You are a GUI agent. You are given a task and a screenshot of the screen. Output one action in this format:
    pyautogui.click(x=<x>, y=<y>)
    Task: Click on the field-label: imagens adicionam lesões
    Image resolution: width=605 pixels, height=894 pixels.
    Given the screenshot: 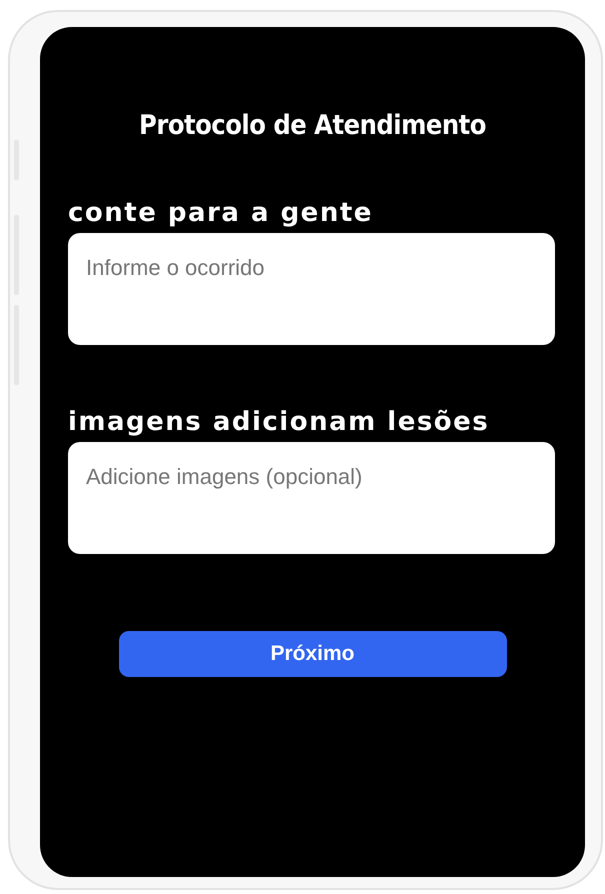 What is the action you would take?
    pyautogui.click(x=279, y=422)
    